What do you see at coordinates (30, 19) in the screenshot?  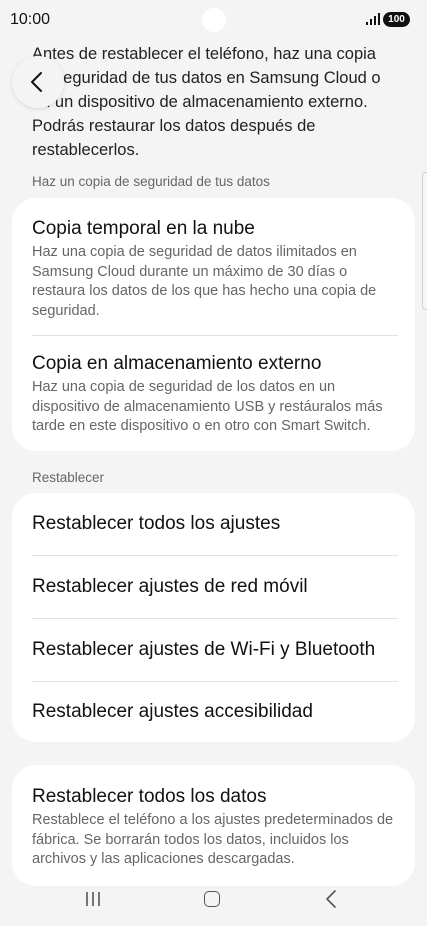 I see `status-time: 10:00` at bounding box center [30, 19].